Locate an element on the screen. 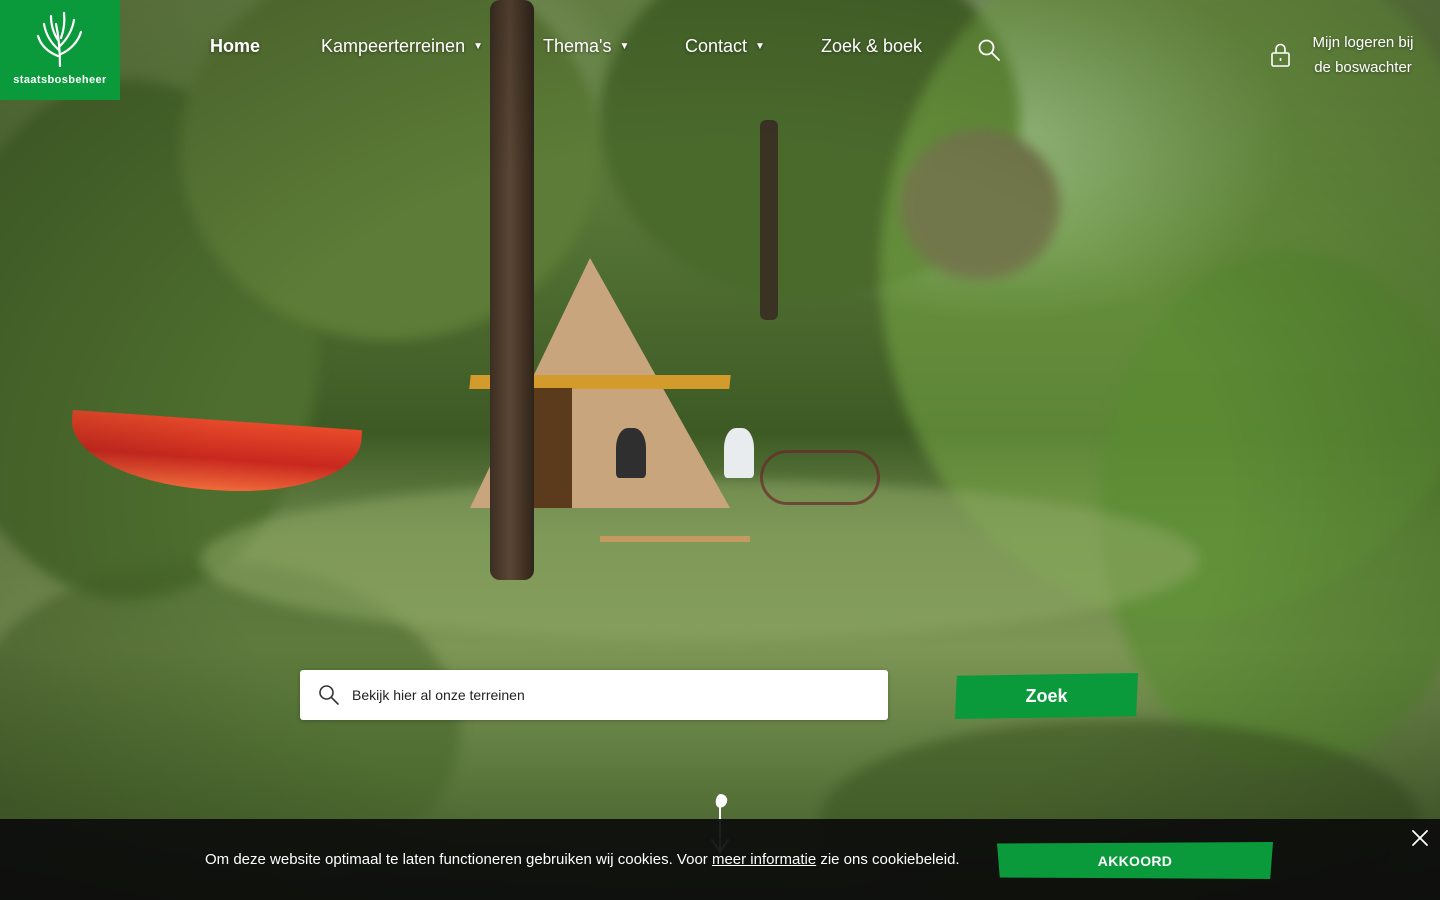 This screenshot has height=900, width=1440. cookie-text-after: zie ons cookiebeleid. is located at coordinates (888, 859).